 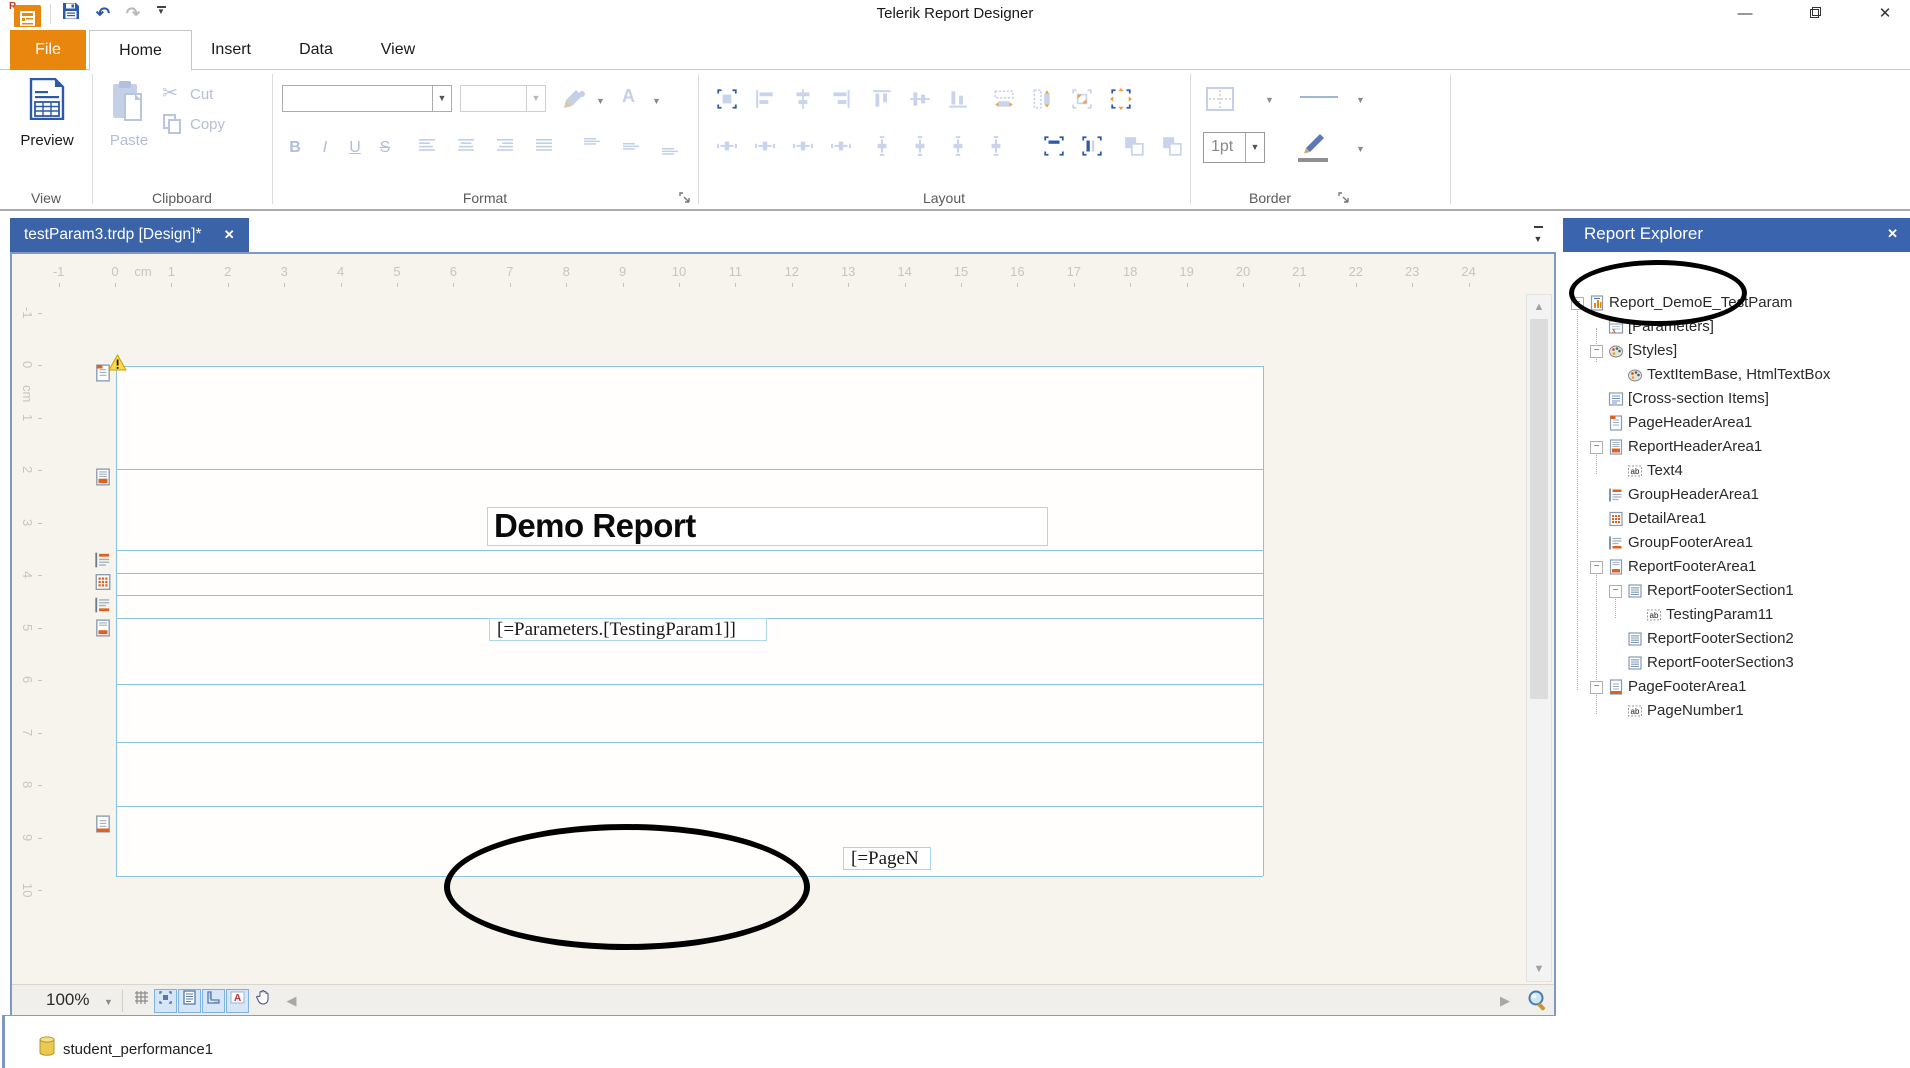 What do you see at coordinates (1736, 471) in the screenshot?
I see `tree-item-text4: ab Text4` at bounding box center [1736, 471].